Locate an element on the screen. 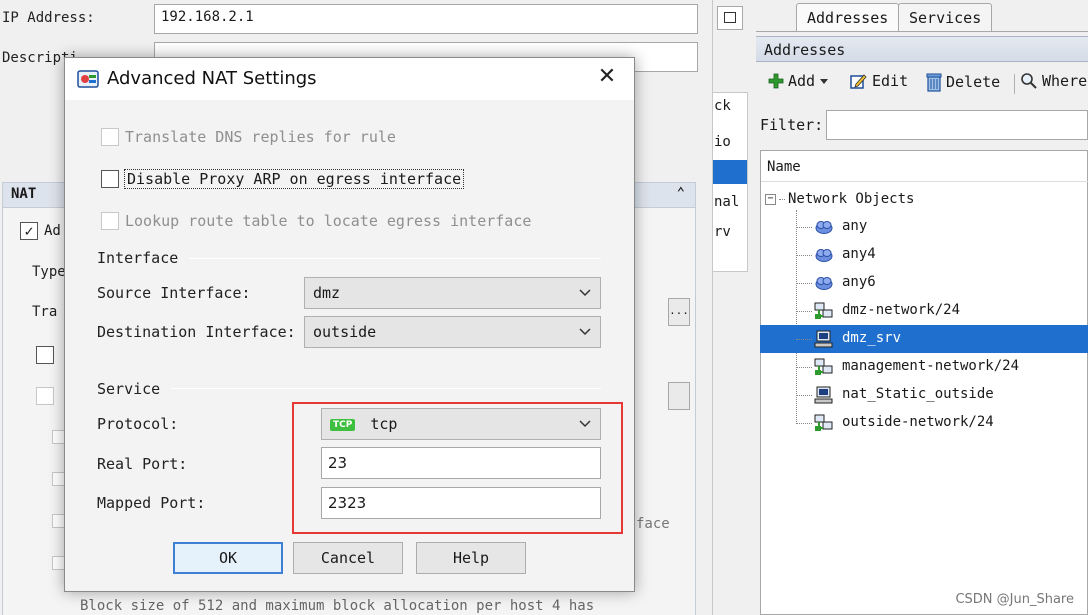  addresses-panel-title: Addresses is located at coordinates (922, 49).